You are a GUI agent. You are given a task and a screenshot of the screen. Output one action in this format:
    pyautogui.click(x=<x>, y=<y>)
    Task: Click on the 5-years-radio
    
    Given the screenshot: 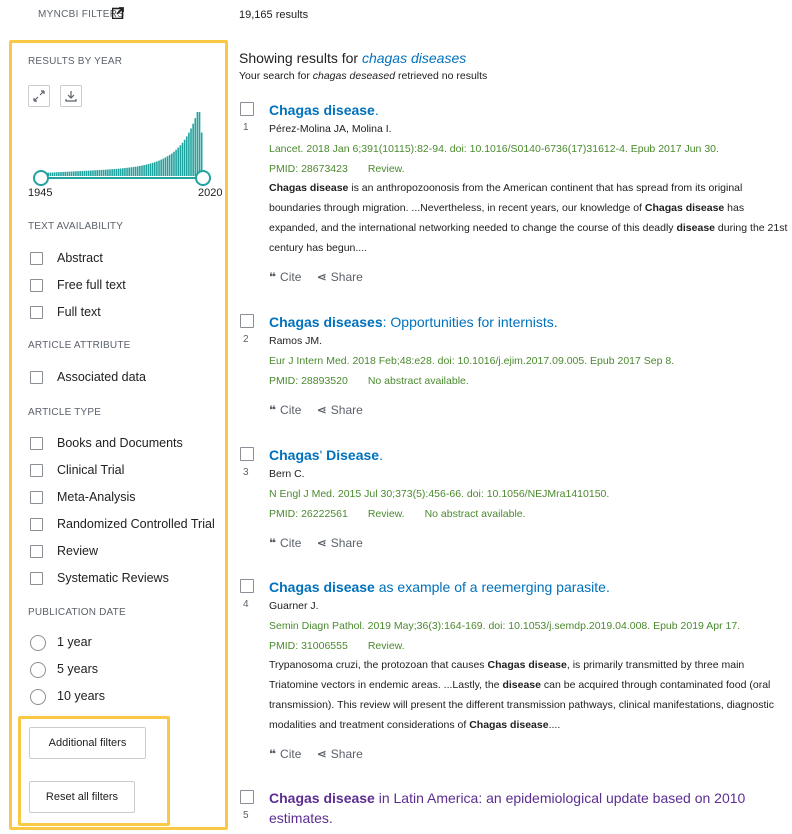 What is the action you would take?
    pyautogui.click(x=38, y=670)
    